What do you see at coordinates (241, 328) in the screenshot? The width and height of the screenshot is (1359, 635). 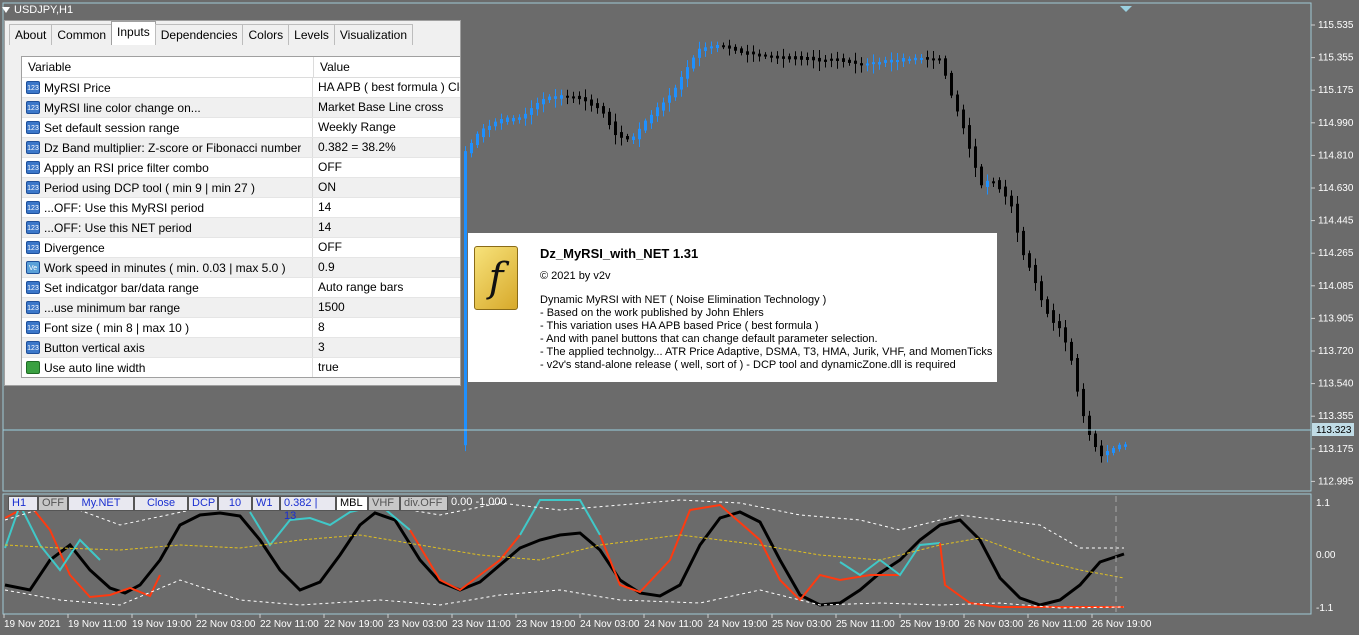 I see `input-row: 123 Font size ( min 8 | max 10 ) 8` at bounding box center [241, 328].